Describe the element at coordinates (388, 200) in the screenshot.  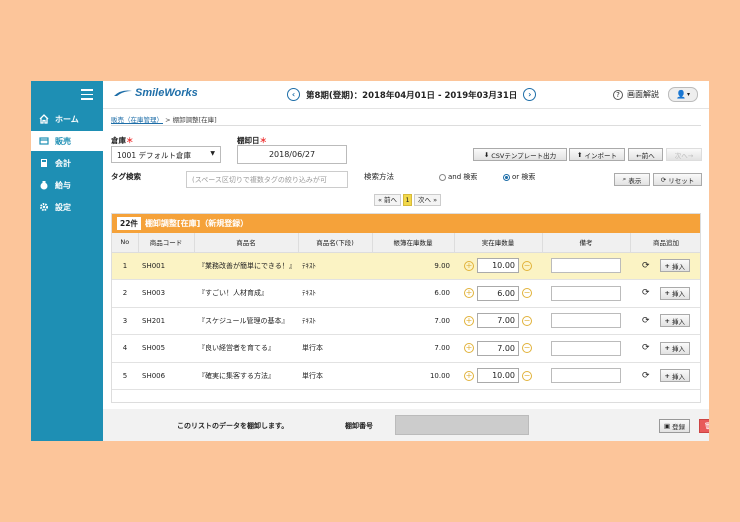
I see `pager-prev: « 前へ` at that location.